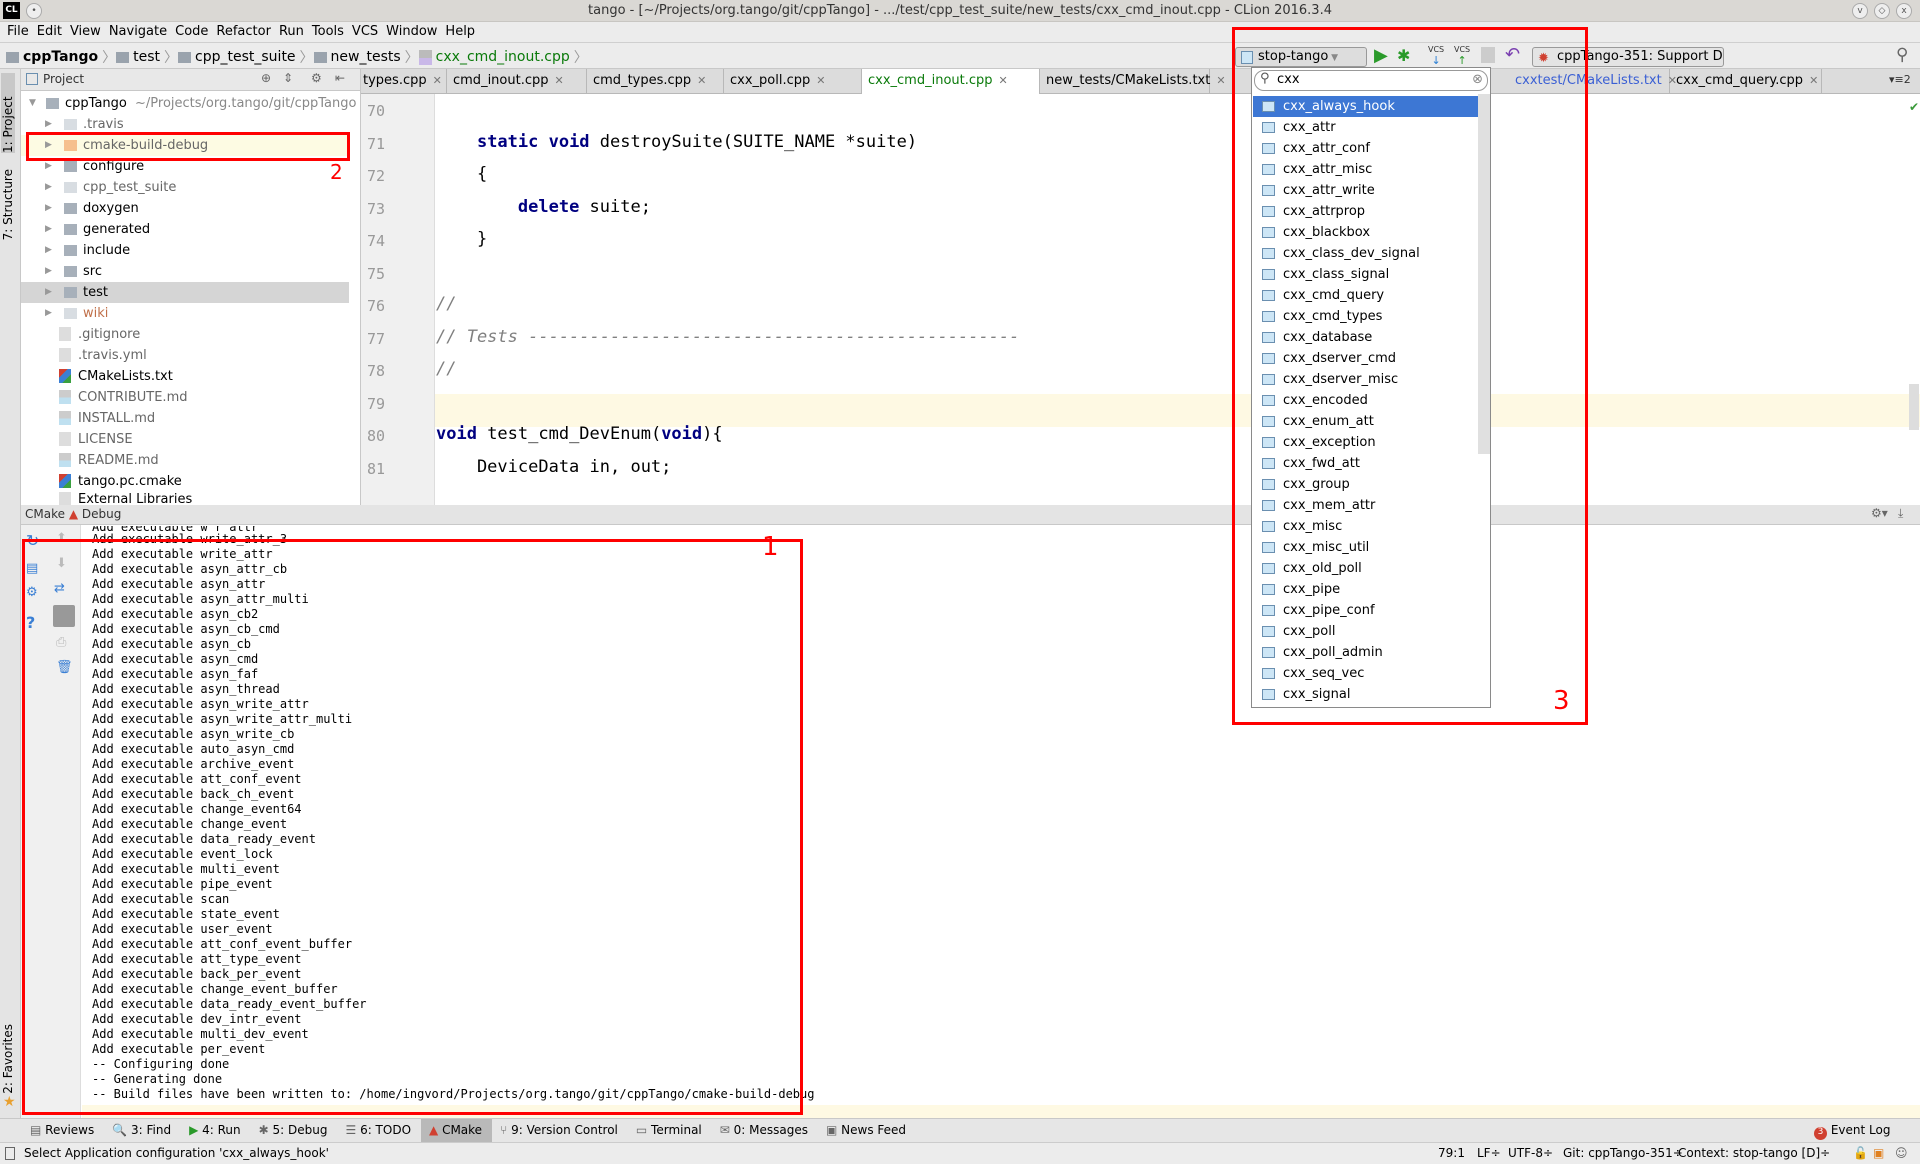 This screenshot has width=1920, height=1164. Describe the element at coordinates (185, 271) in the screenshot. I see `tree-item: ▶ src` at that location.